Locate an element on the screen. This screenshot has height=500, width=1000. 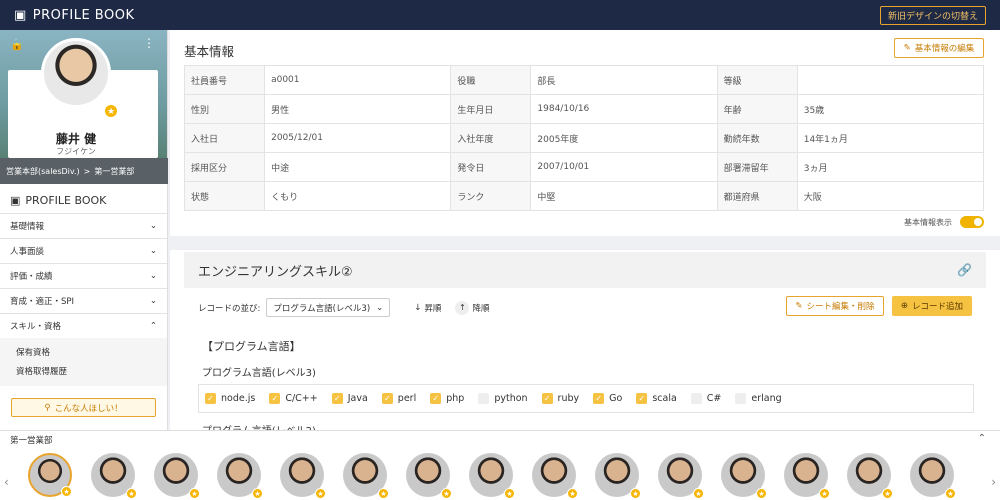
sidebar-item: 基礎情報 ⌄ is located at coordinates (83, 225).